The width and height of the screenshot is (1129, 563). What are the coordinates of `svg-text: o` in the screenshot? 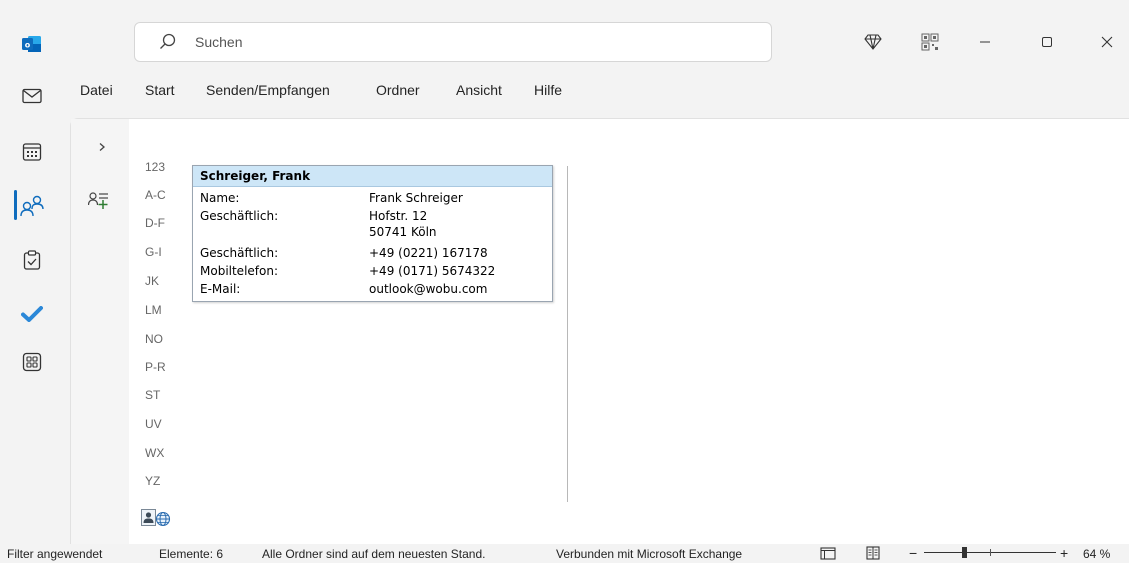 It's located at (28, 45).